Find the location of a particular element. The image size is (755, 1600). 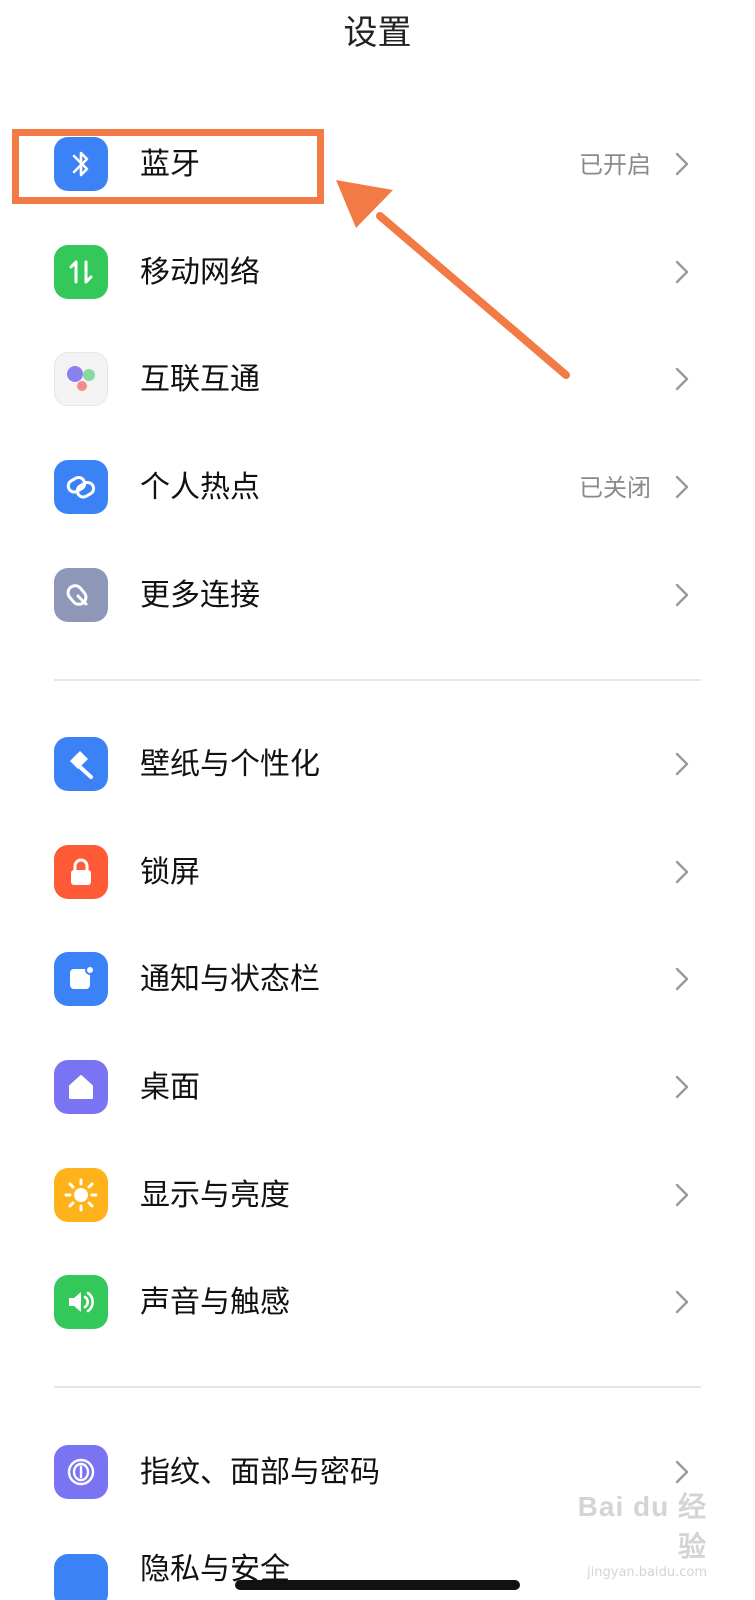

wallpaper-brush-icon is located at coordinates (81, 764).